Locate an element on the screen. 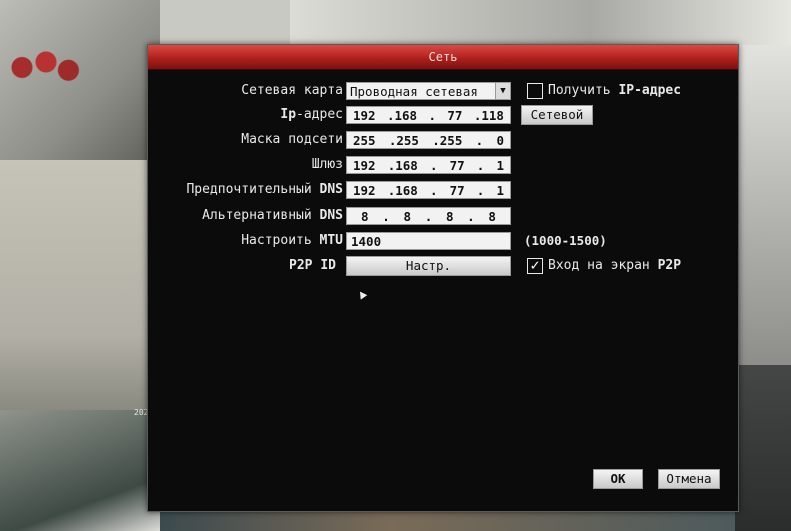 This screenshot has height=531, width=791. flowers-image is located at coordinates (46, 67).